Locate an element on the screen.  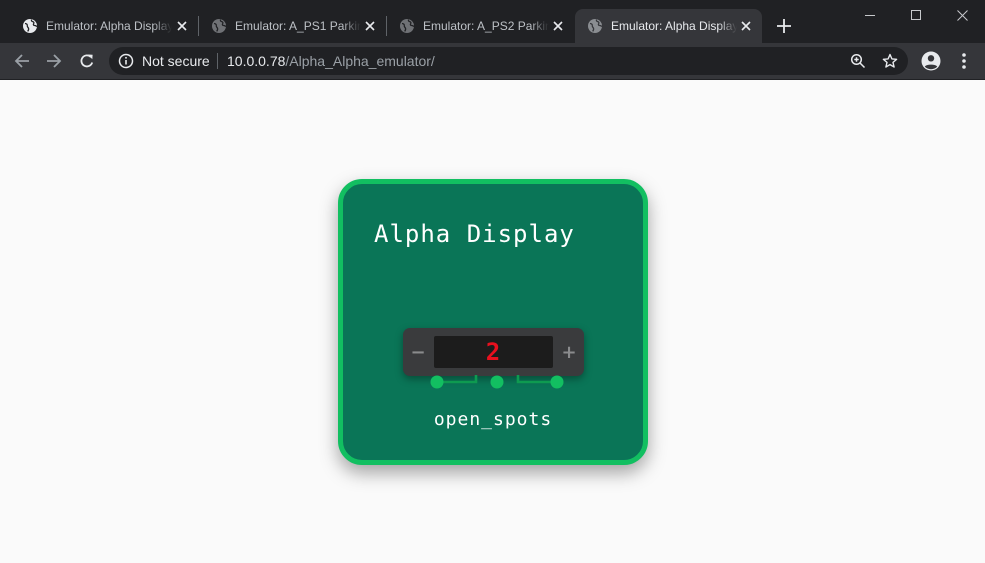
reload-button is located at coordinates (87, 61).